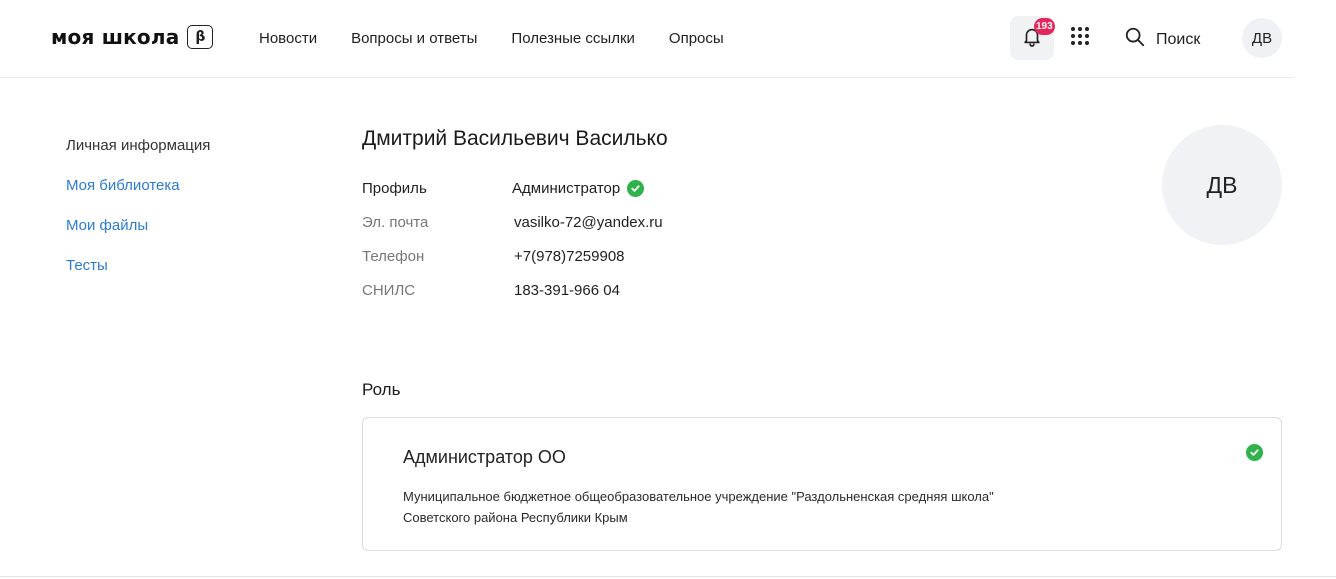 The width and height of the screenshot is (1336, 579). Describe the element at coordinates (288, 38) in the screenshot. I see `nav-news: Новости` at that location.